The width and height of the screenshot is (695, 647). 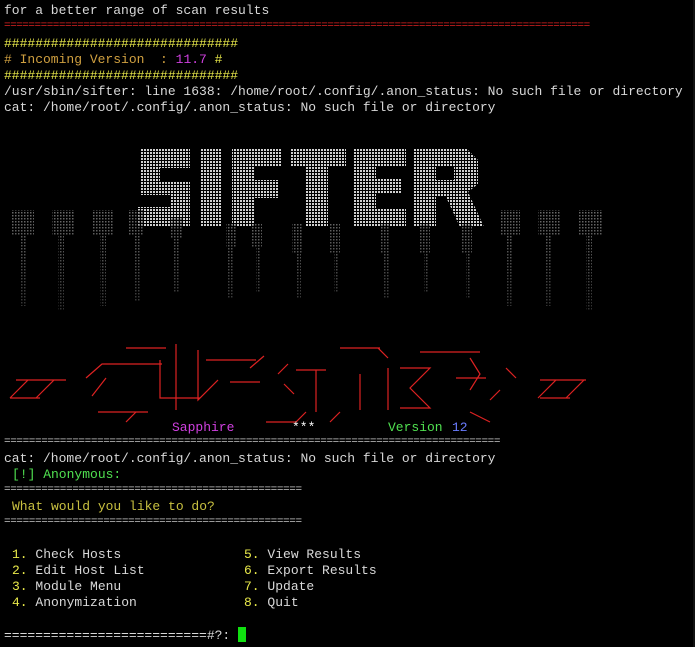 I want to click on menu-item-export-results: 6. Export Results, so click(x=310, y=571).